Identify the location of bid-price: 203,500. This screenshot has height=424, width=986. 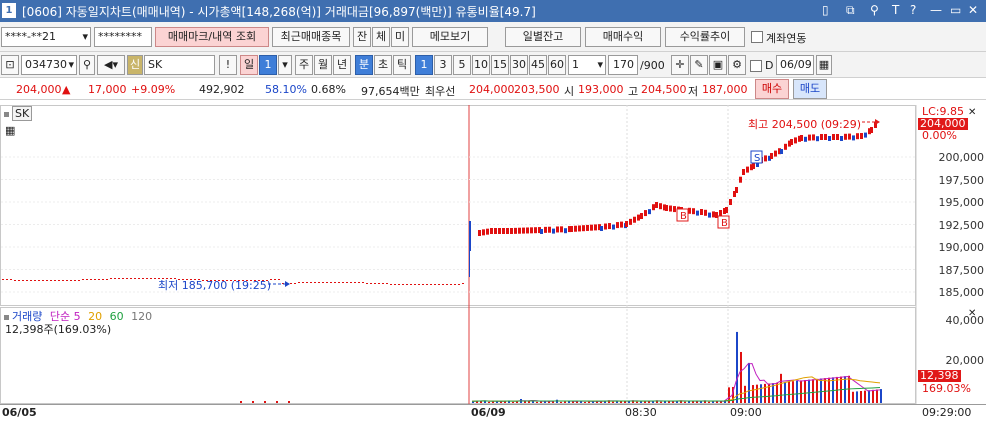
(537, 89).